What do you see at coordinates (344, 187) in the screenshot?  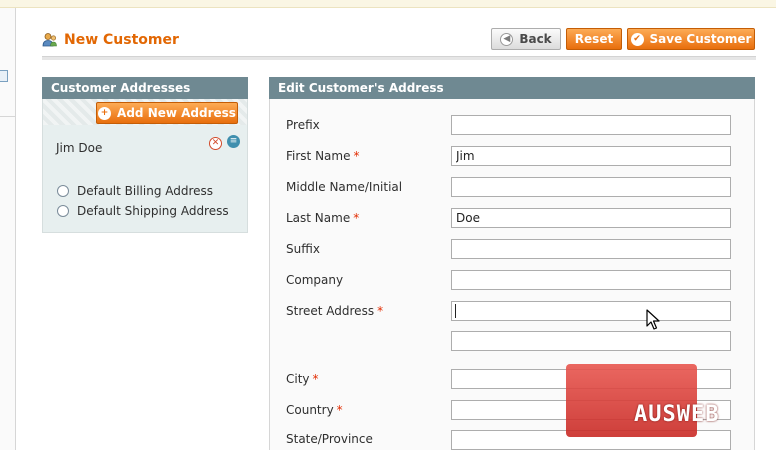 I see `middle-name-label: Middle Name/Initial` at bounding box center [344, 187].